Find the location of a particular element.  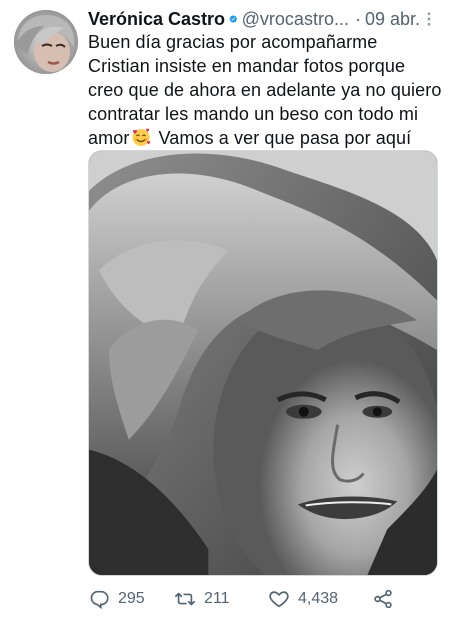

like-button: 4,438 is located at coordinates (320, 599).